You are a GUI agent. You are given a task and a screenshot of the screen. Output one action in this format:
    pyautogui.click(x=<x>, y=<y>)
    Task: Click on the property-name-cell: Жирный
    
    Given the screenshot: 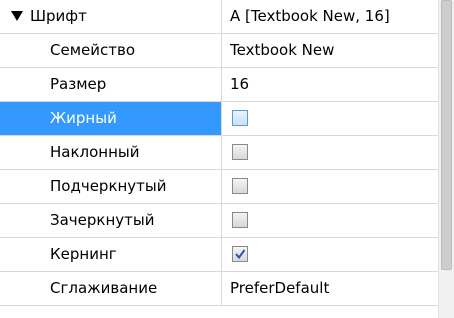 What is the action you would take?
    pyautogui.click(x=111, y=118)
    